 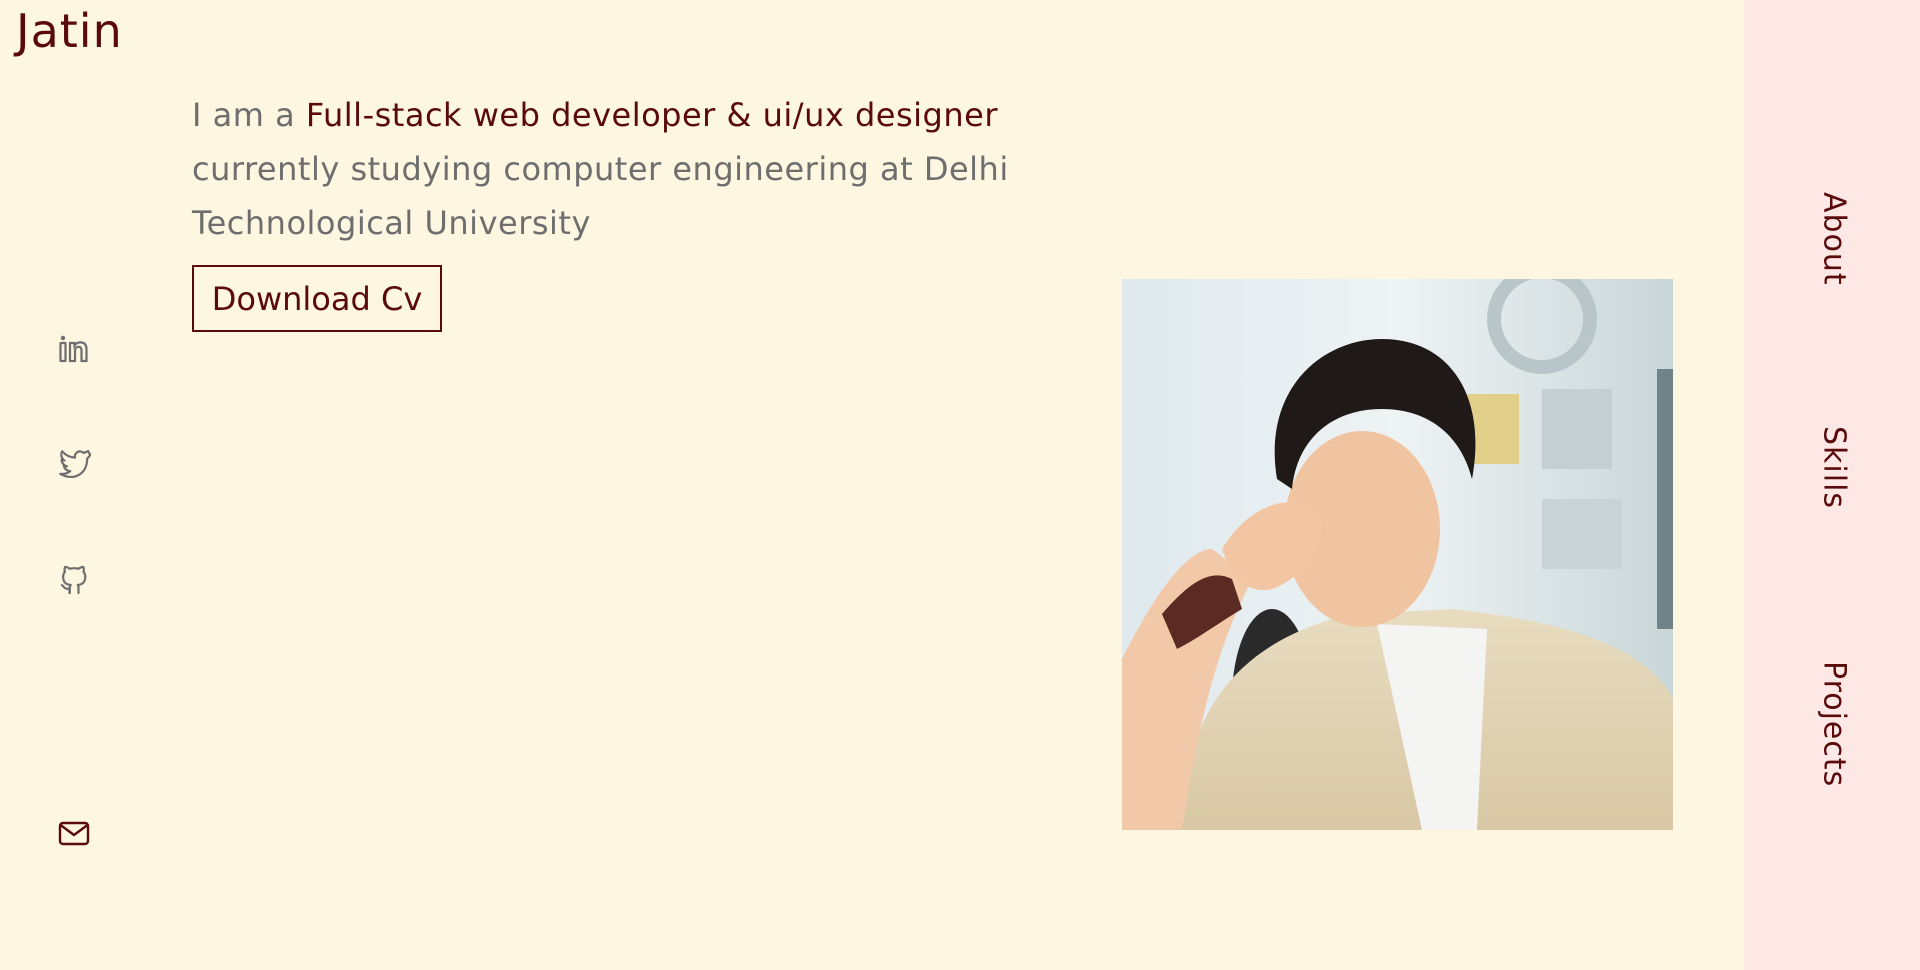 I want to click on github-icon, so click(x=74, y=582).